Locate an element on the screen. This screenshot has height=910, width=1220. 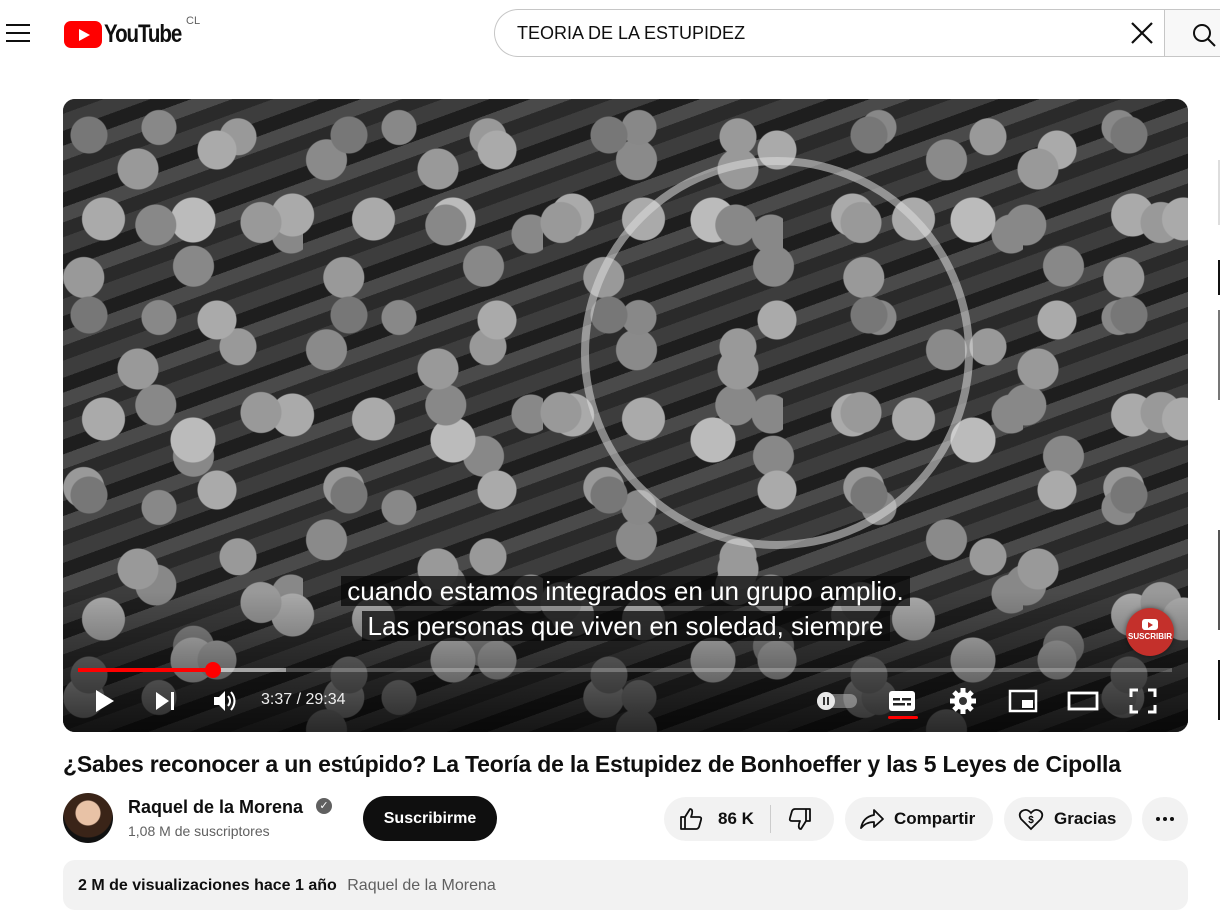
like-dislike-group: 86 K is located at coordinates (749, 819).